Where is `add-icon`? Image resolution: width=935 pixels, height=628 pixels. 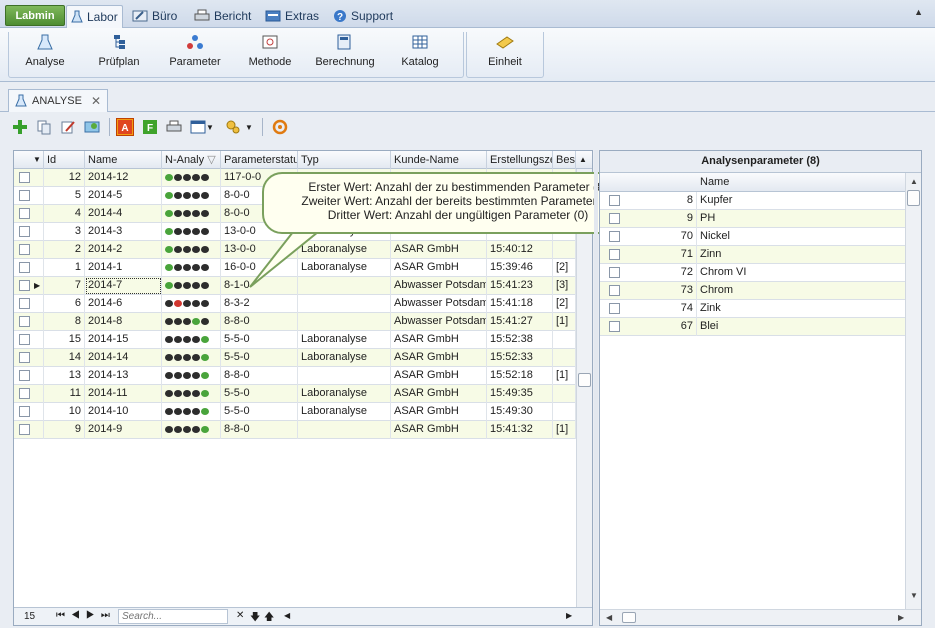 add-icon is located at coordinates (20, 127).